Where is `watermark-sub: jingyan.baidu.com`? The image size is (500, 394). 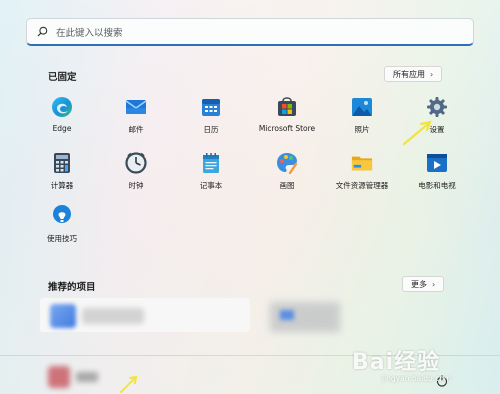 watermark-sub: jingyan.baidu.com is located at coordinates (417, 378).